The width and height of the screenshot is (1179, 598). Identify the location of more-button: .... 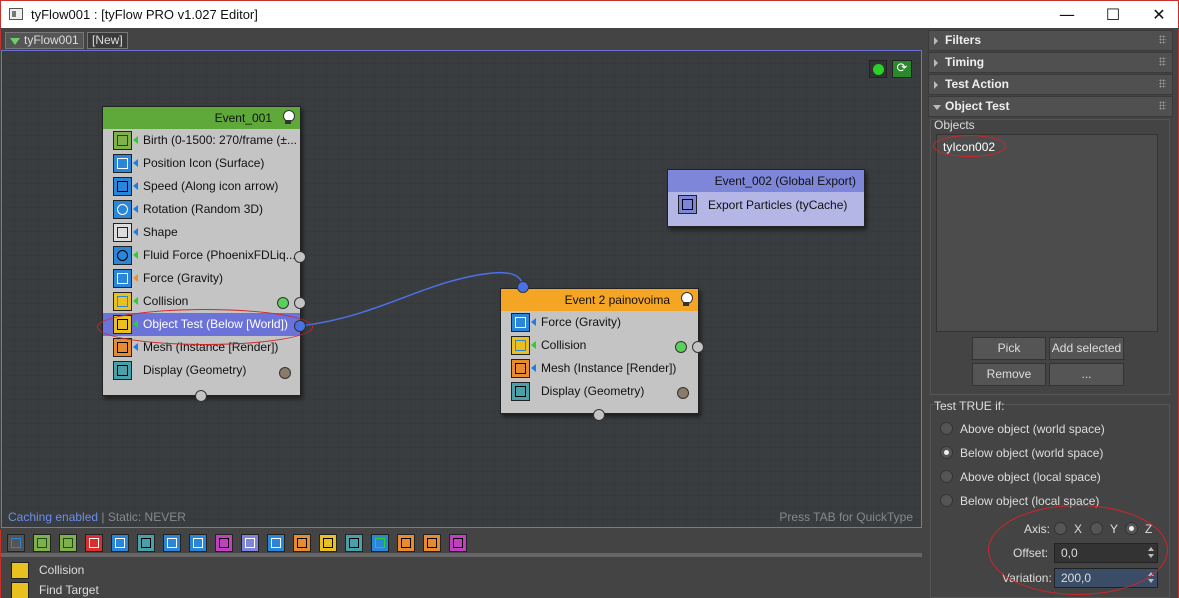
(1086, 374).